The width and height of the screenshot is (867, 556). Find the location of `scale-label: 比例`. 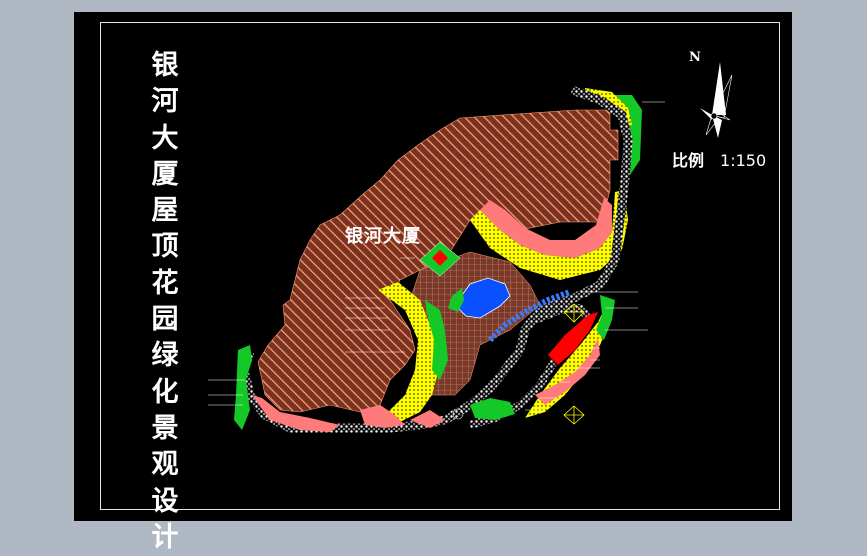

scale-label: 比例 is located at coordinates (688, 160).